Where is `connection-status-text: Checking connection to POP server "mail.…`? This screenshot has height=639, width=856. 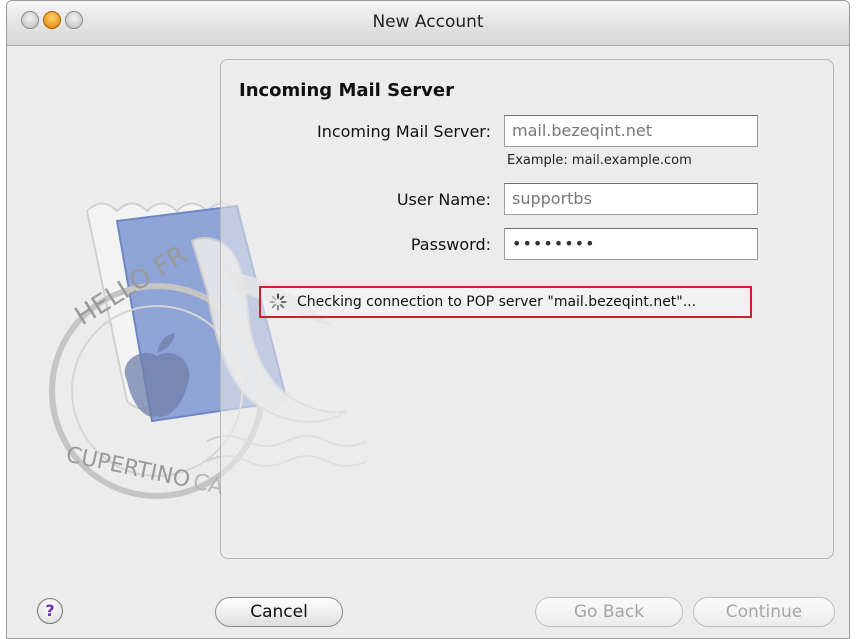
connection-status-text: Checking connection to POP server "mail.… is located at coordinates (497, 302).